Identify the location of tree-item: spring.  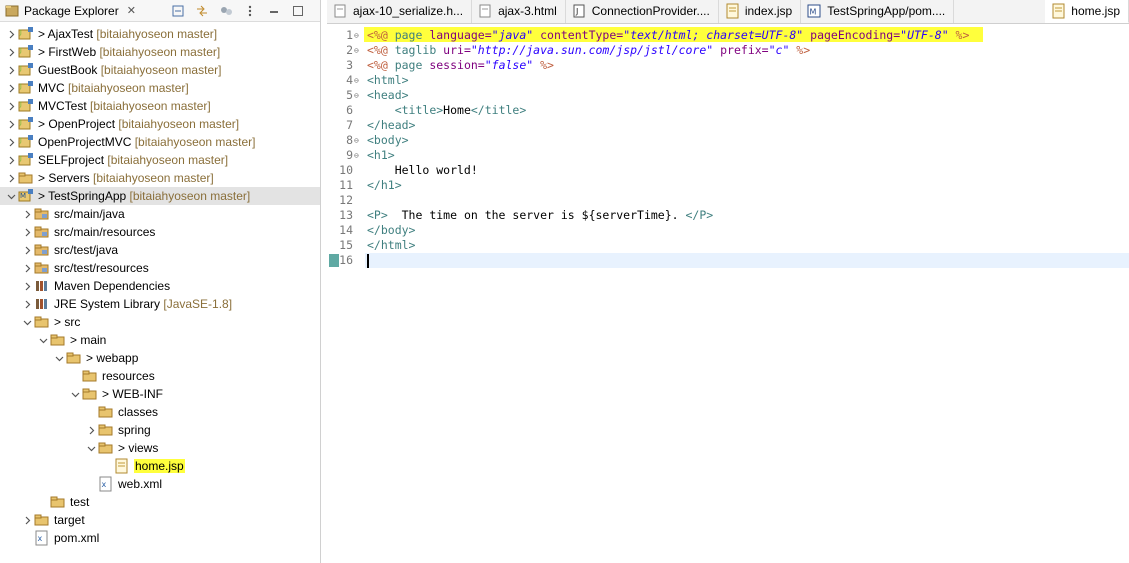
(160, 430).